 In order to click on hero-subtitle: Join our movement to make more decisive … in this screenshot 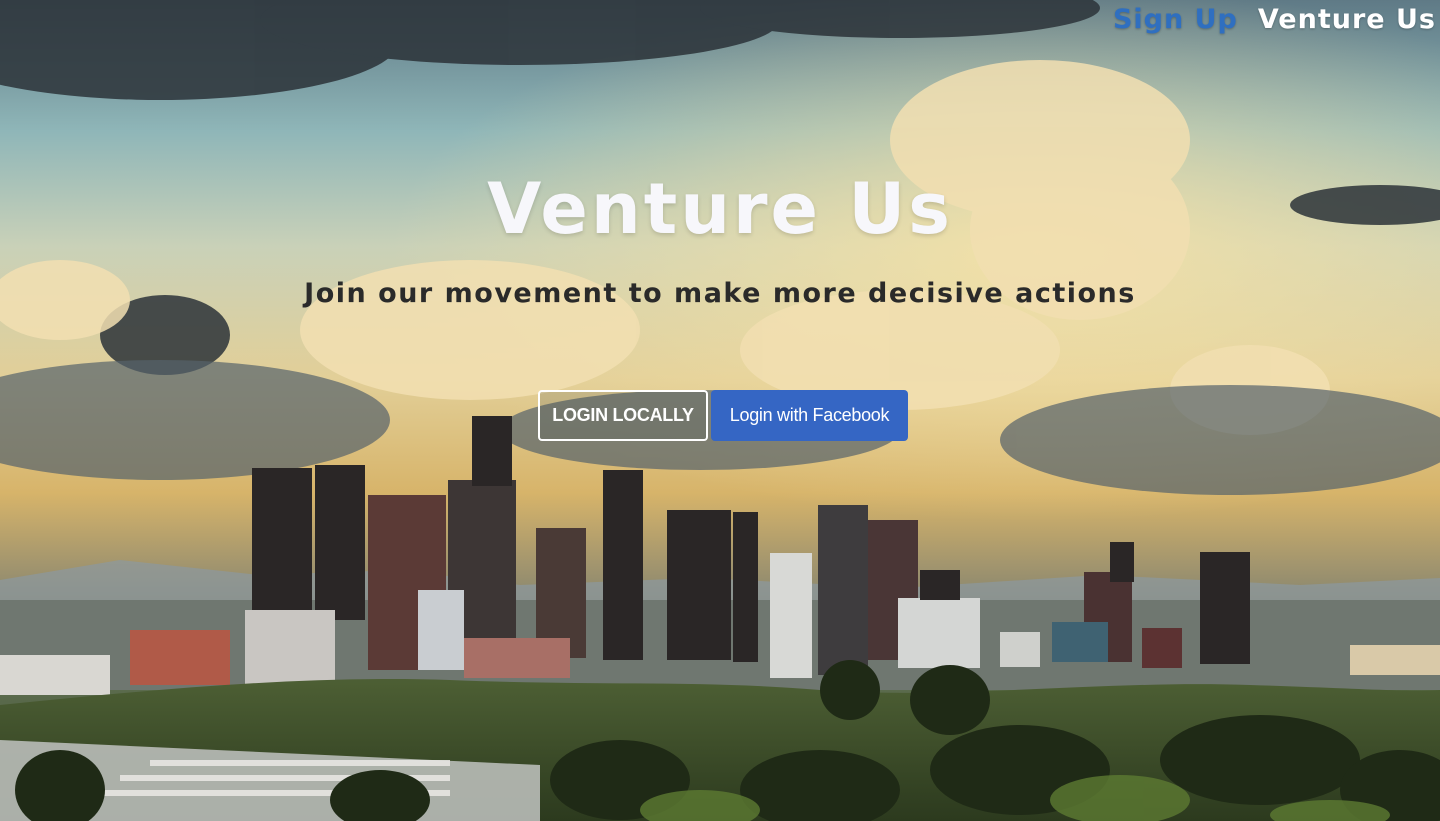, I will do `click(720, 293)`.